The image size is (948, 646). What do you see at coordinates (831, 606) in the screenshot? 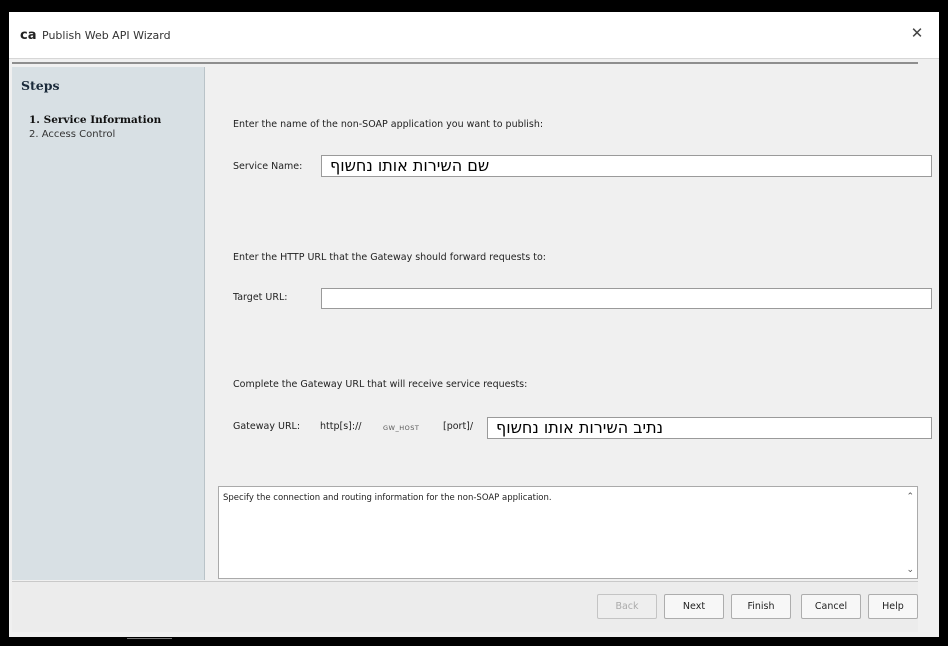
I see `cancel-button: Cancel` at bounding box center [831, 606].